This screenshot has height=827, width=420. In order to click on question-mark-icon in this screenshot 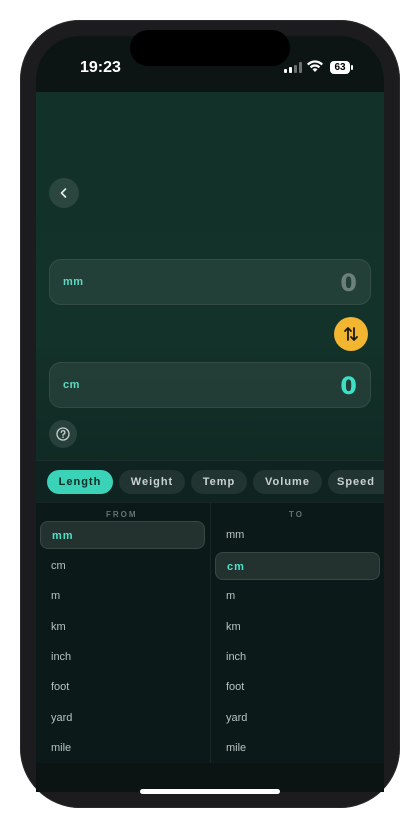, I will do `click(63, 434)`.